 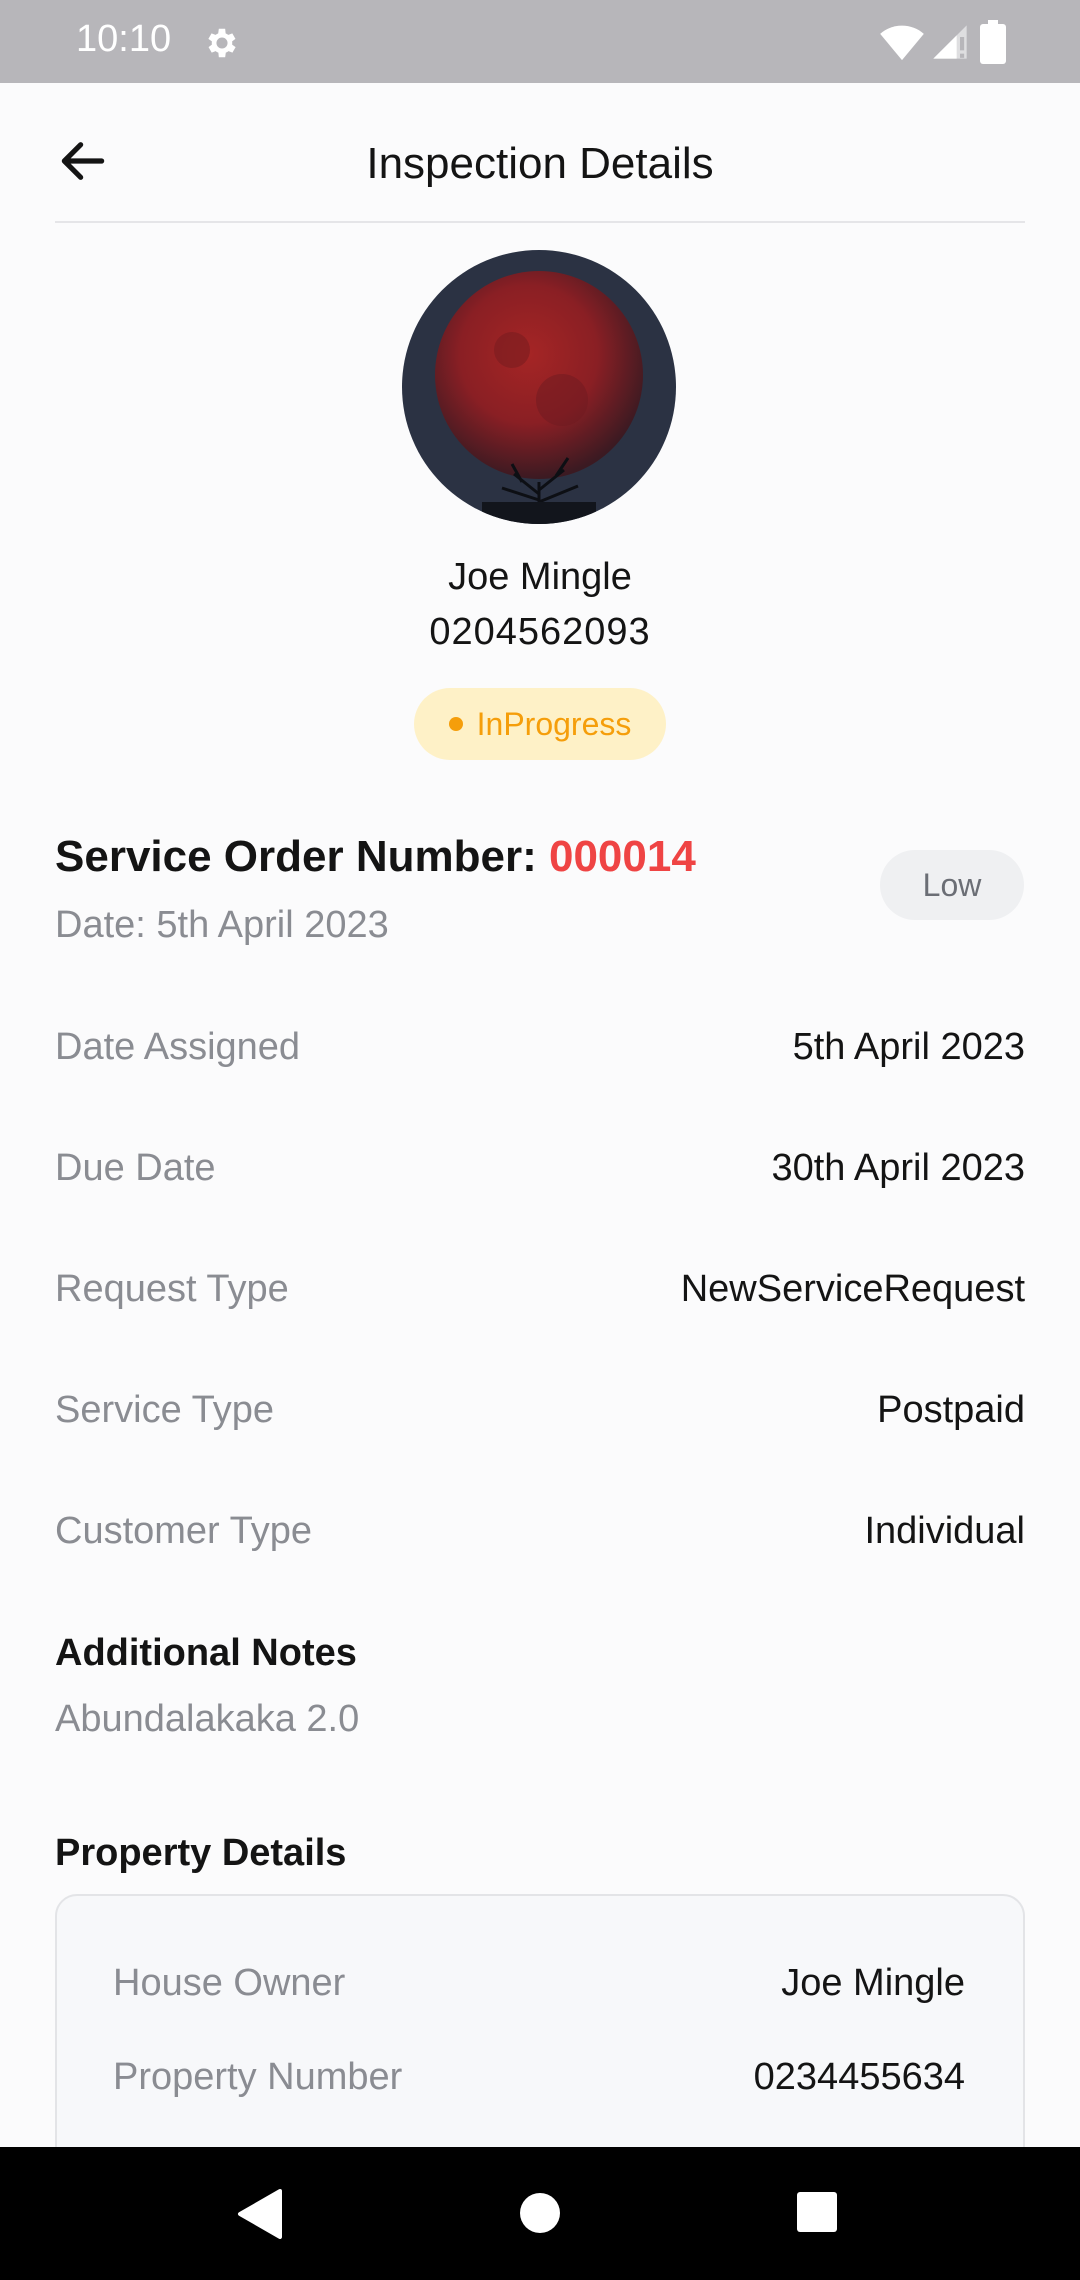 I want to click on header-divider, so click(x=540, y=222).